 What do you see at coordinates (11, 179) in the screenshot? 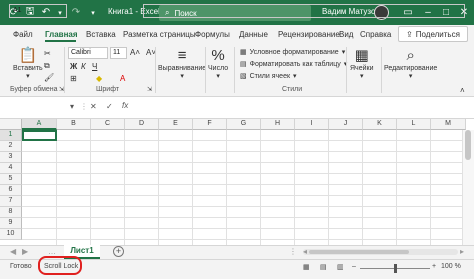
I see `row-header: 5` at bounding box center [11, 179].